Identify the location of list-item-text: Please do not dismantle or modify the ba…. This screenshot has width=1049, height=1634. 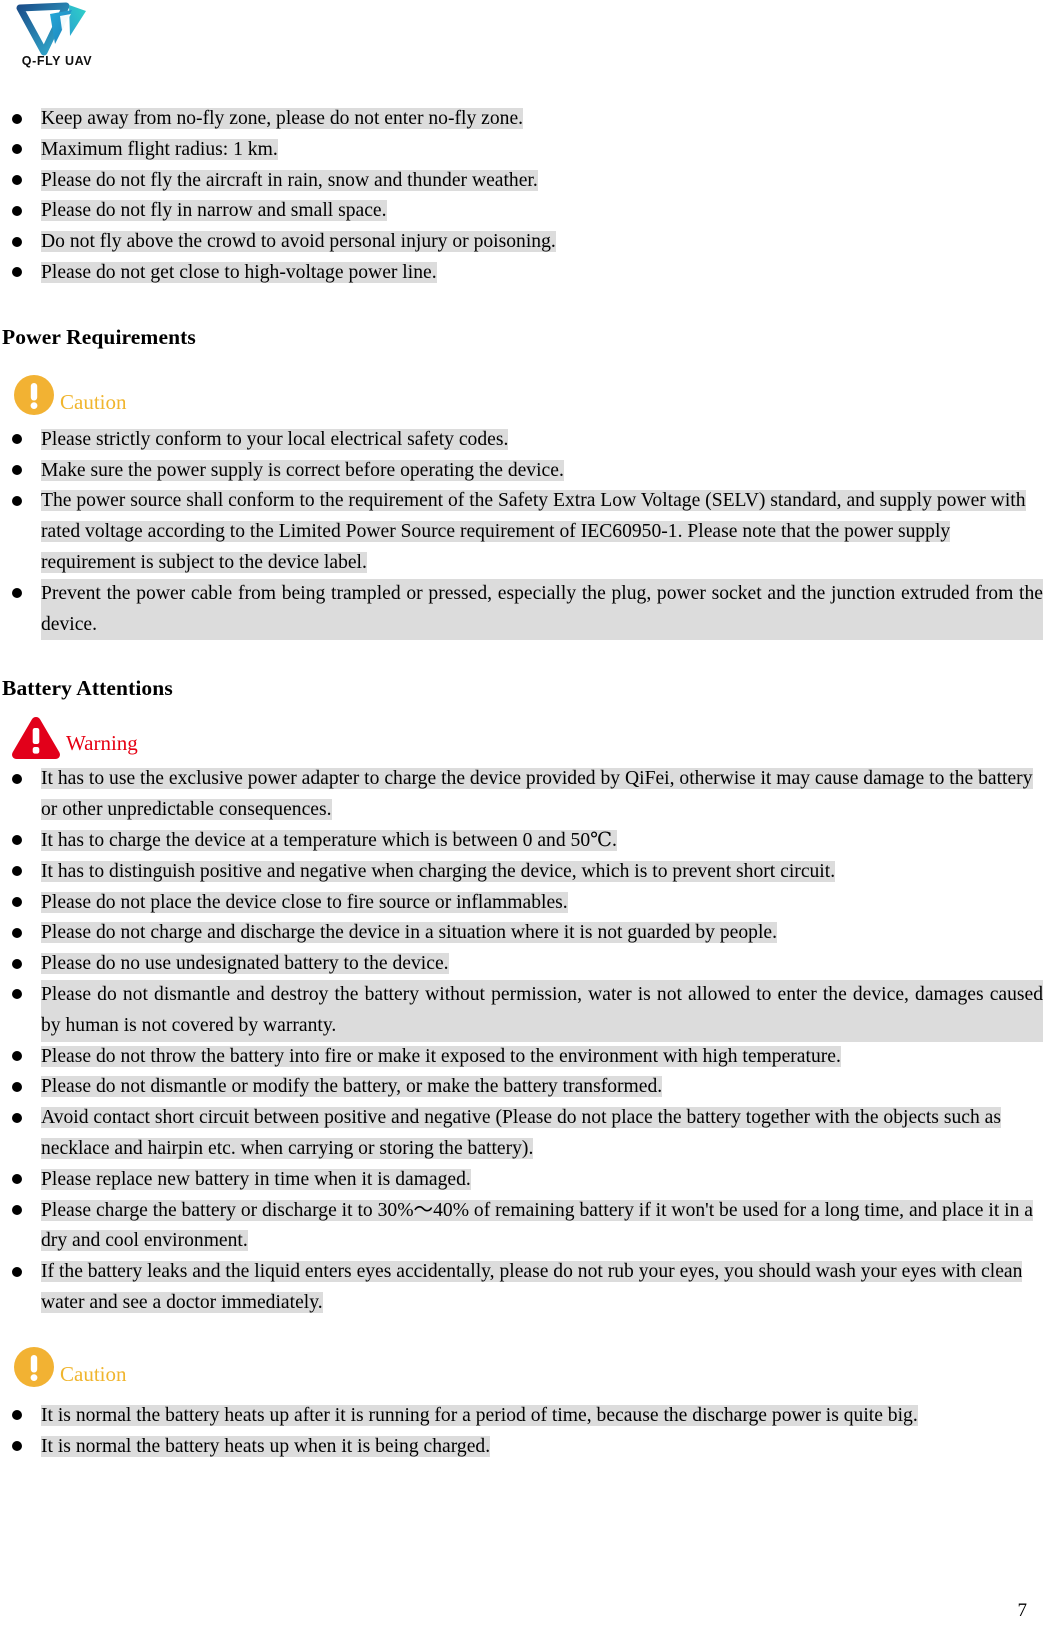
(352, 1087).